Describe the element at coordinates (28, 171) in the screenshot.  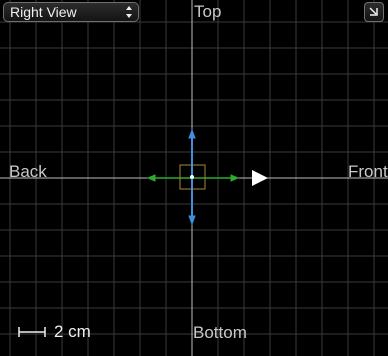
I see `axis-label-back: Back` at that location.